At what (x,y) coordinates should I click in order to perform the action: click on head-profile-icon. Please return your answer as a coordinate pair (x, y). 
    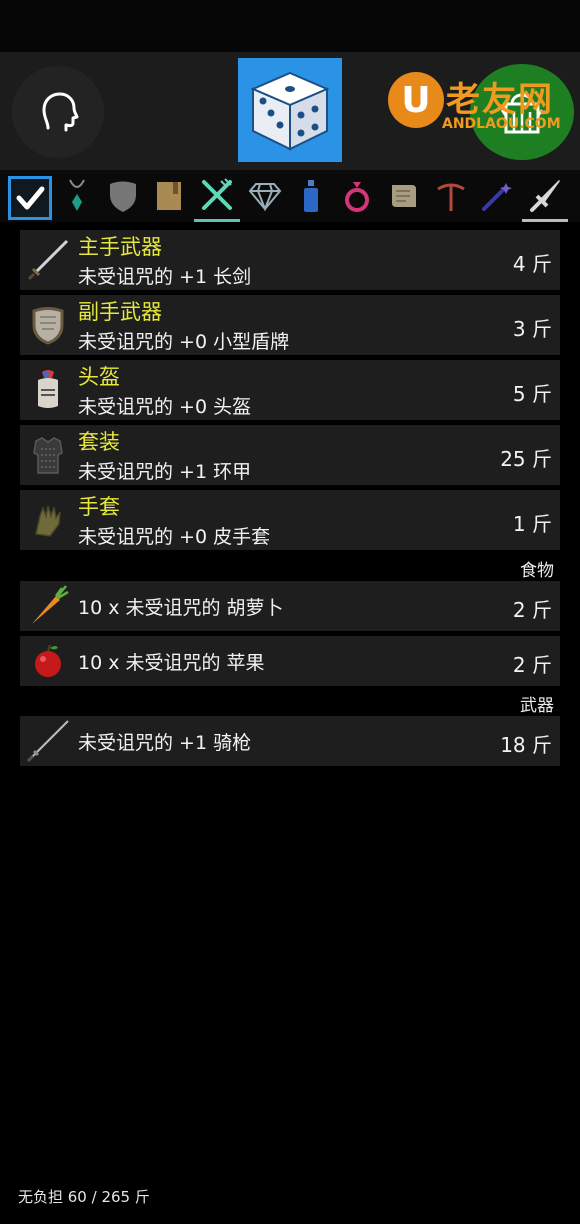
    Looking at the image, I should click on (60, 112).